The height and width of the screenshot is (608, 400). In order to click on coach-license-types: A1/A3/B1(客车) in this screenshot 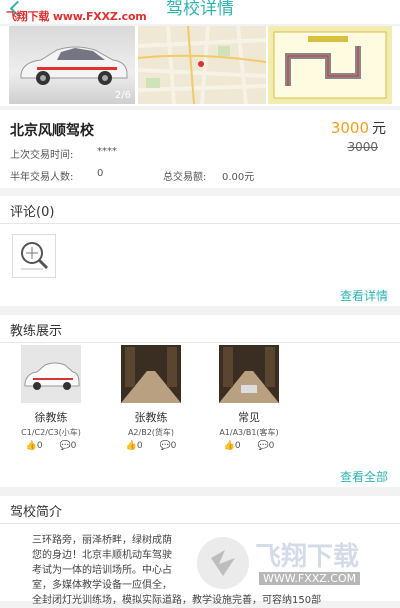, I will do `click(249, 432)`.